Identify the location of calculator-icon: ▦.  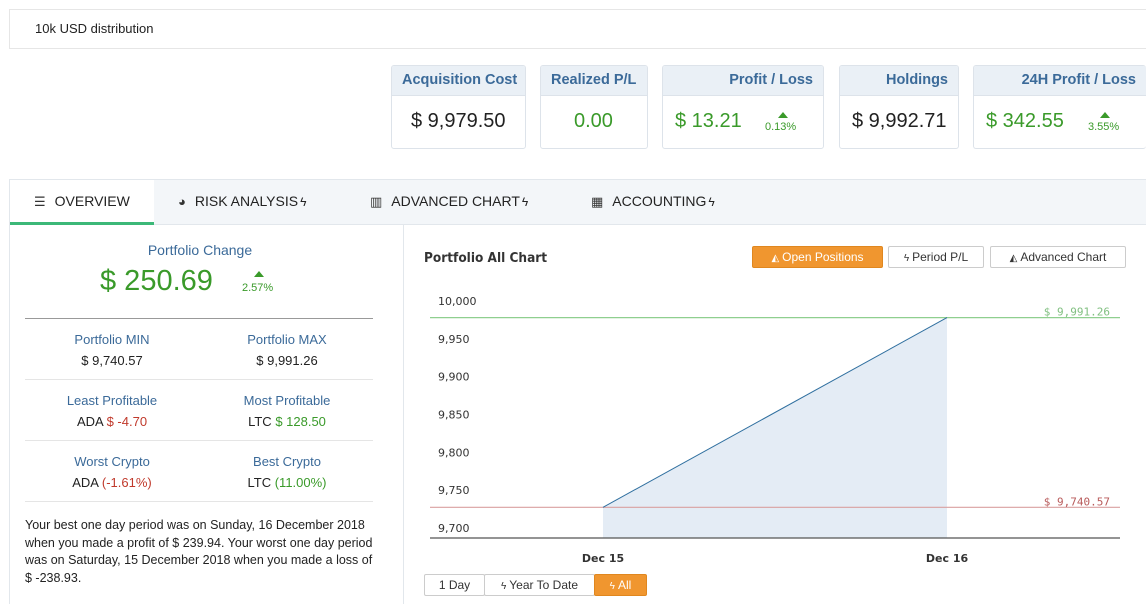
(597, 201).